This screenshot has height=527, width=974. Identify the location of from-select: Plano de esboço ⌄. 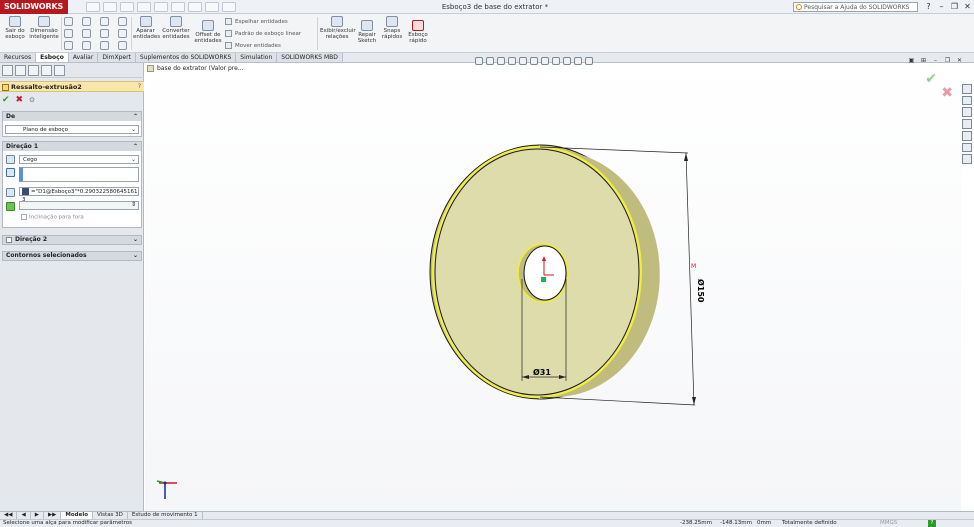
(72, 129).